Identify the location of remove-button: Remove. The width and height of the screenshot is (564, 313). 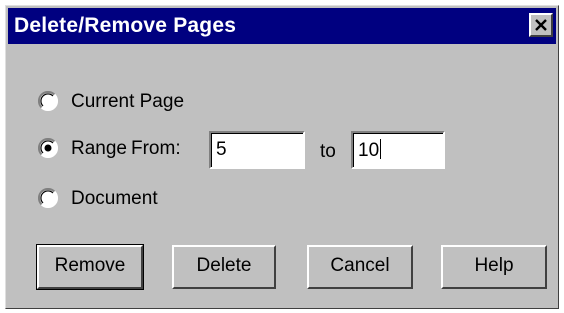
(90, 267).